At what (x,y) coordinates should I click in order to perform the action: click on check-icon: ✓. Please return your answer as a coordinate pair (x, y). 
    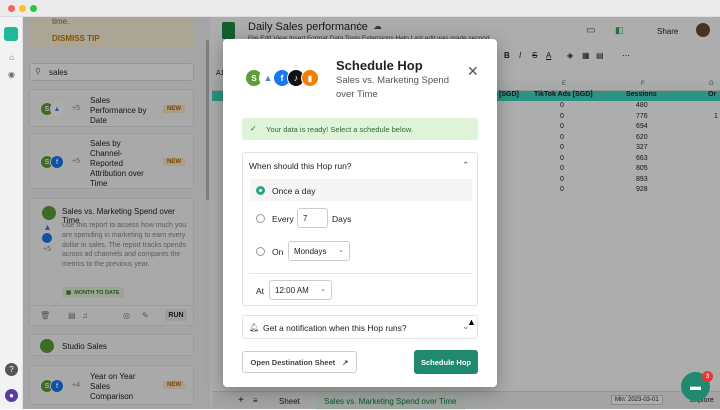
    Looking at the image, I should click on (253, 128).